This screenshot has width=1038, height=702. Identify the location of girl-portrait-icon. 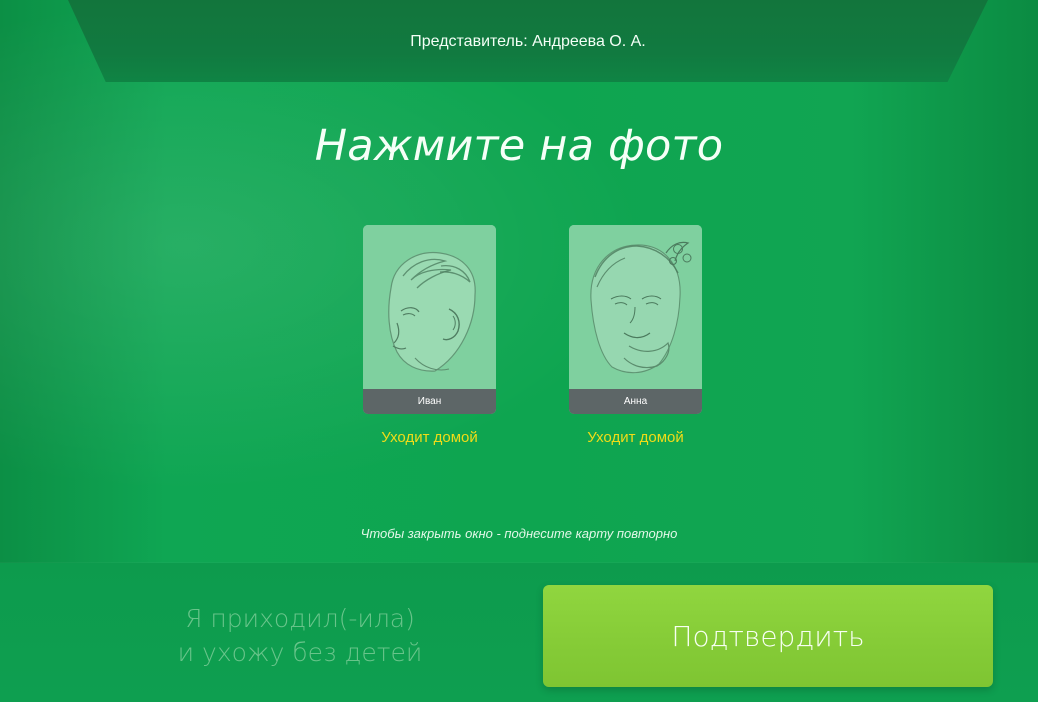
(635, 307).